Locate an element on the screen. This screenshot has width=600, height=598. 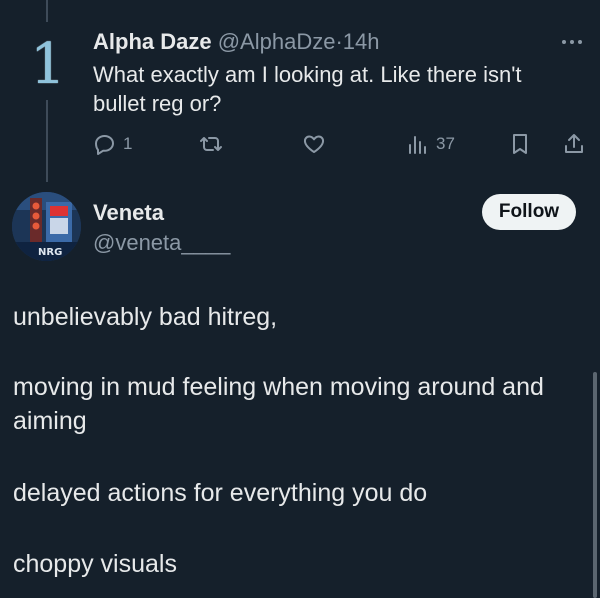
reply-author-name: Alpha Daze is located at coordinates (152, 41).